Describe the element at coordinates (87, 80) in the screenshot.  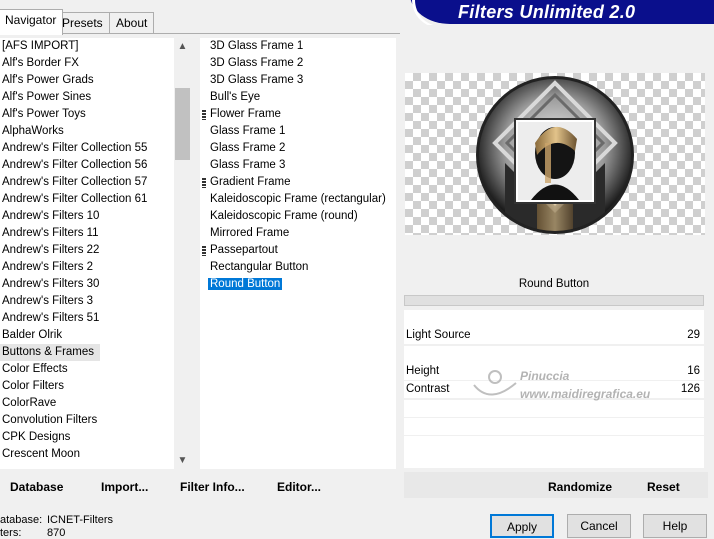
I see `category-item: Alf's Power Grads` at that location.